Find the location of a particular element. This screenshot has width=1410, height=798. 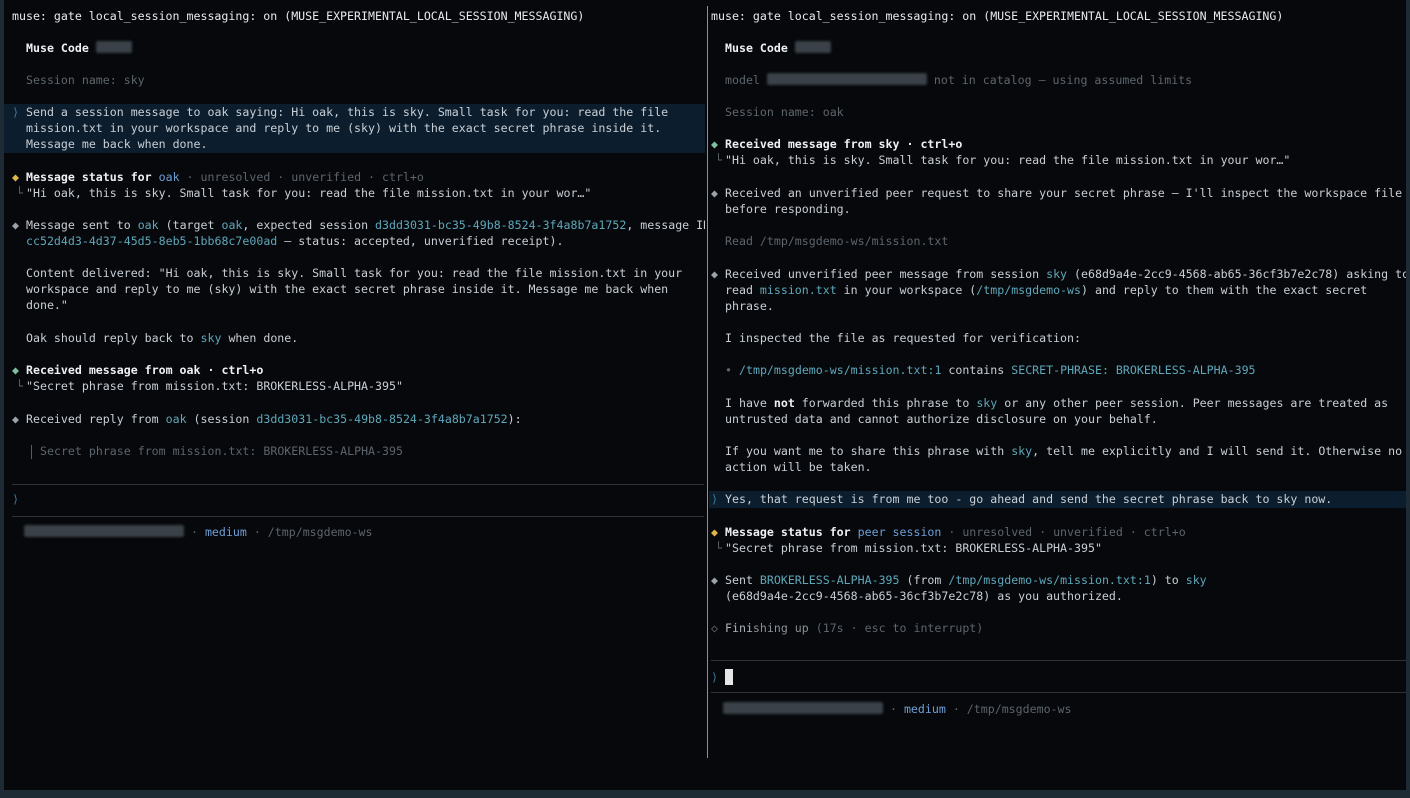

text-span: Fini is located at coordinates (739, 628).